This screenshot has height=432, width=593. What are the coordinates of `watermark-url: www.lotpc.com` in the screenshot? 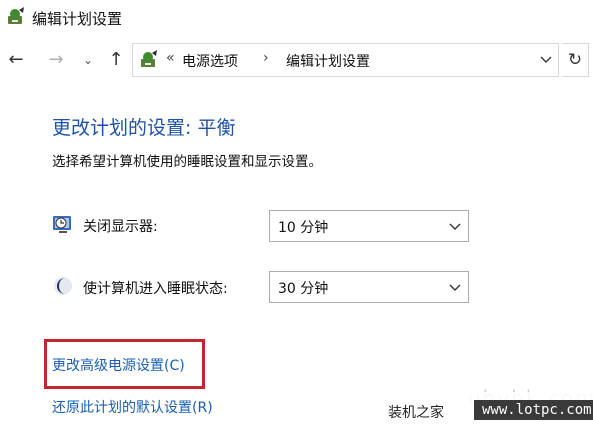 It's located at (533, 410).